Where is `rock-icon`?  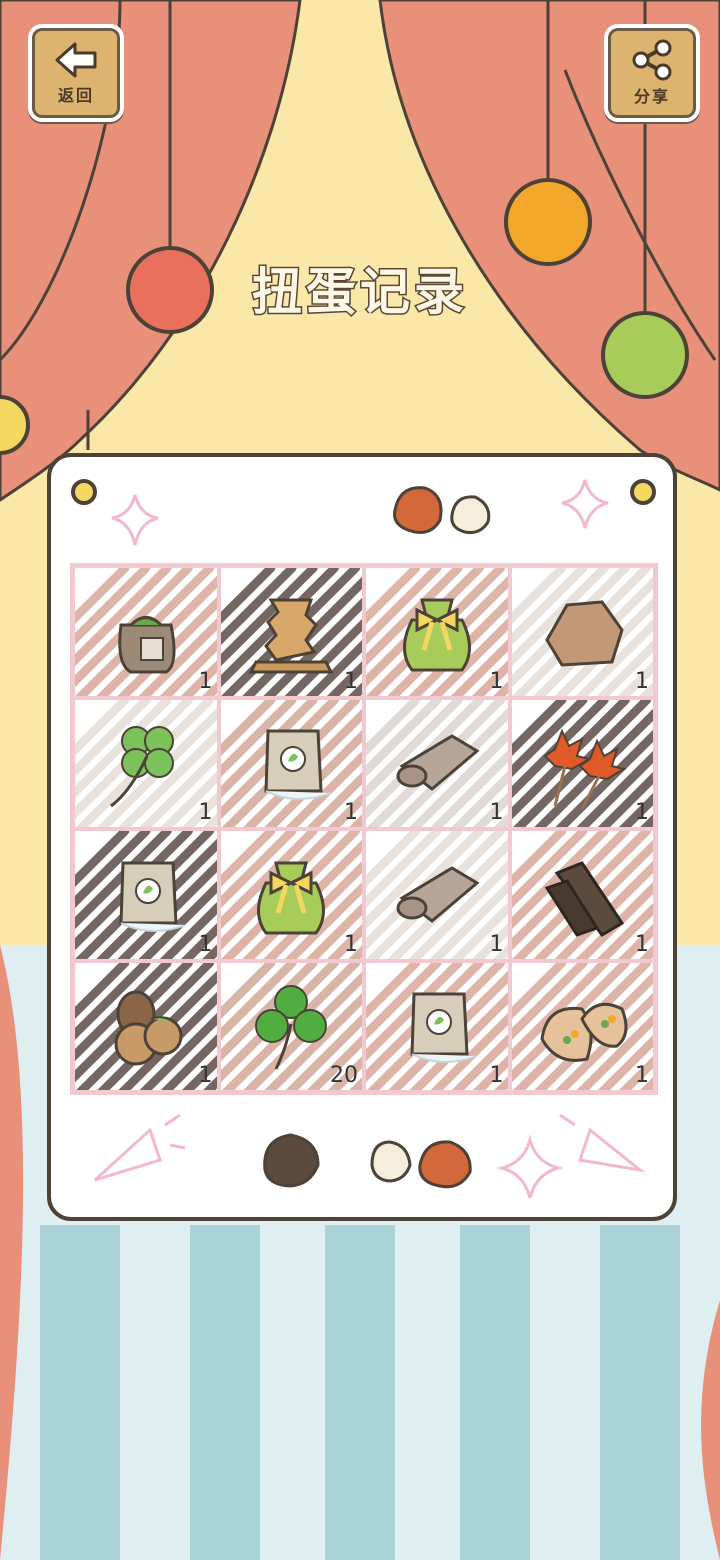 rock-icon is located at coordinates (584, 633).